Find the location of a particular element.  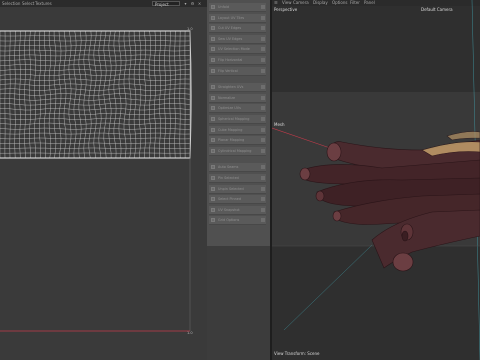

tool-item-label: Layout UV Tiles is located at coordinates (231, 17).